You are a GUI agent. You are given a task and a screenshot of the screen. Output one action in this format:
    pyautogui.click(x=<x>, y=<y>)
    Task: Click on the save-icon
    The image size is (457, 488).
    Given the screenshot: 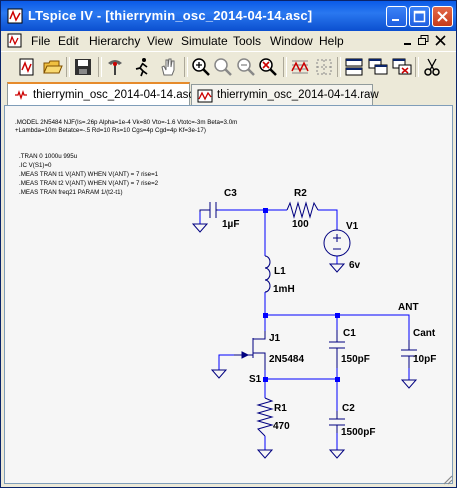 What is the action you would take?
    pyautogui.click(x=83, y=67)
    